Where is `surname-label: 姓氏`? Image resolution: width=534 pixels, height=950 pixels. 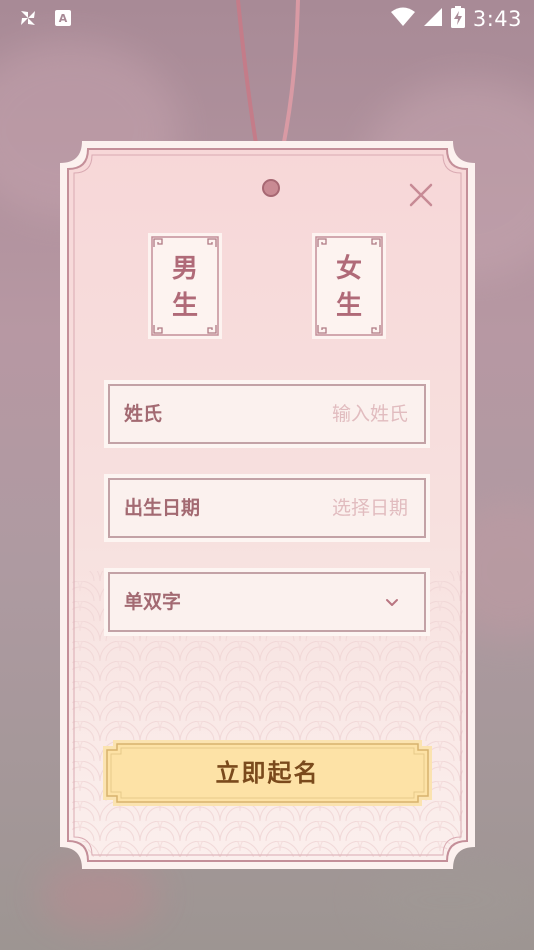
surname-label: 姓氏 is located at coordinates (143, 414).